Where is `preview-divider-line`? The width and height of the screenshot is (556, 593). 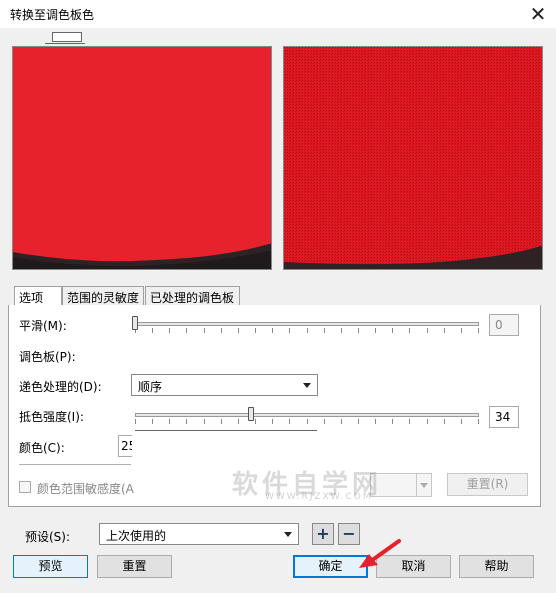
preview-divider-line is located at coordinates (65, 43).